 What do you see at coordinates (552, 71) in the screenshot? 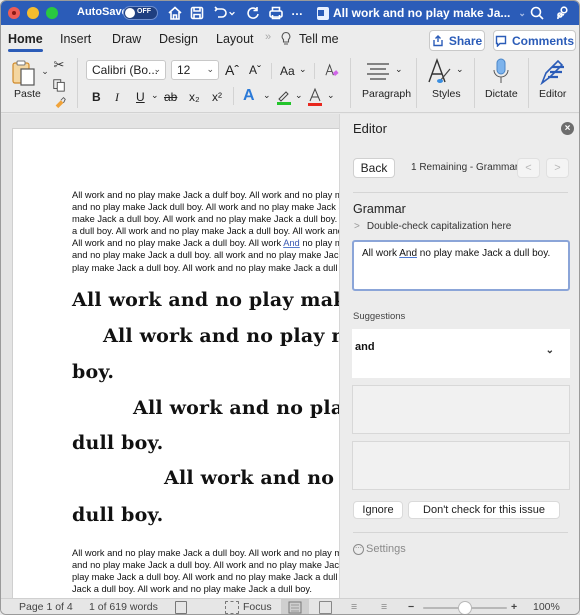
I see `editor-pen-icon` at bounding box center [552, 71].